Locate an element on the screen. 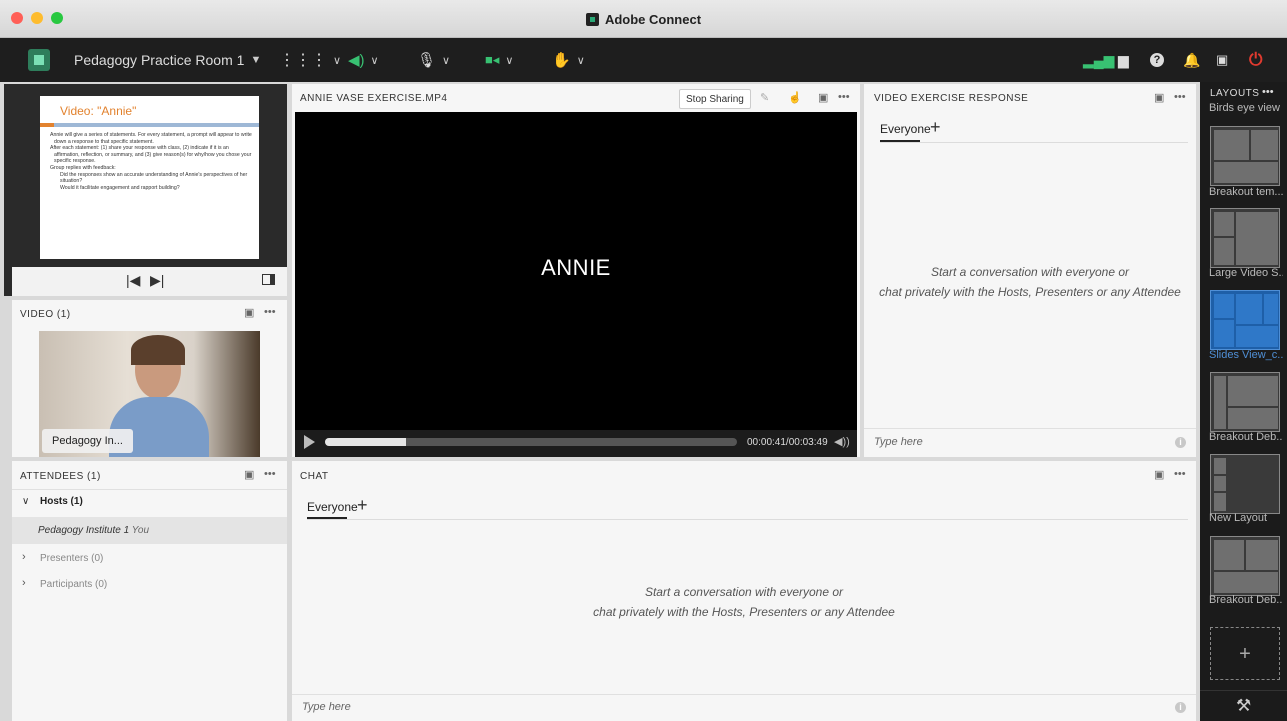 Image resolution: width=1287 pixels, height=721 pixels. room-name-menu: Pedagogy Practice Room 1 ▼ is located at coordinates (167, 60).